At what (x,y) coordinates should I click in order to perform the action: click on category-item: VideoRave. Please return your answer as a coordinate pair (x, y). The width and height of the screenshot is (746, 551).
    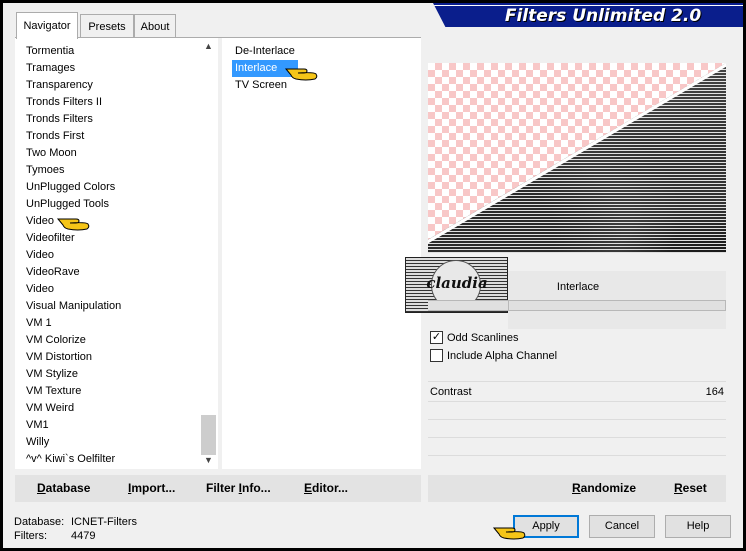
    Looking at the image, I should click on (111, 272).